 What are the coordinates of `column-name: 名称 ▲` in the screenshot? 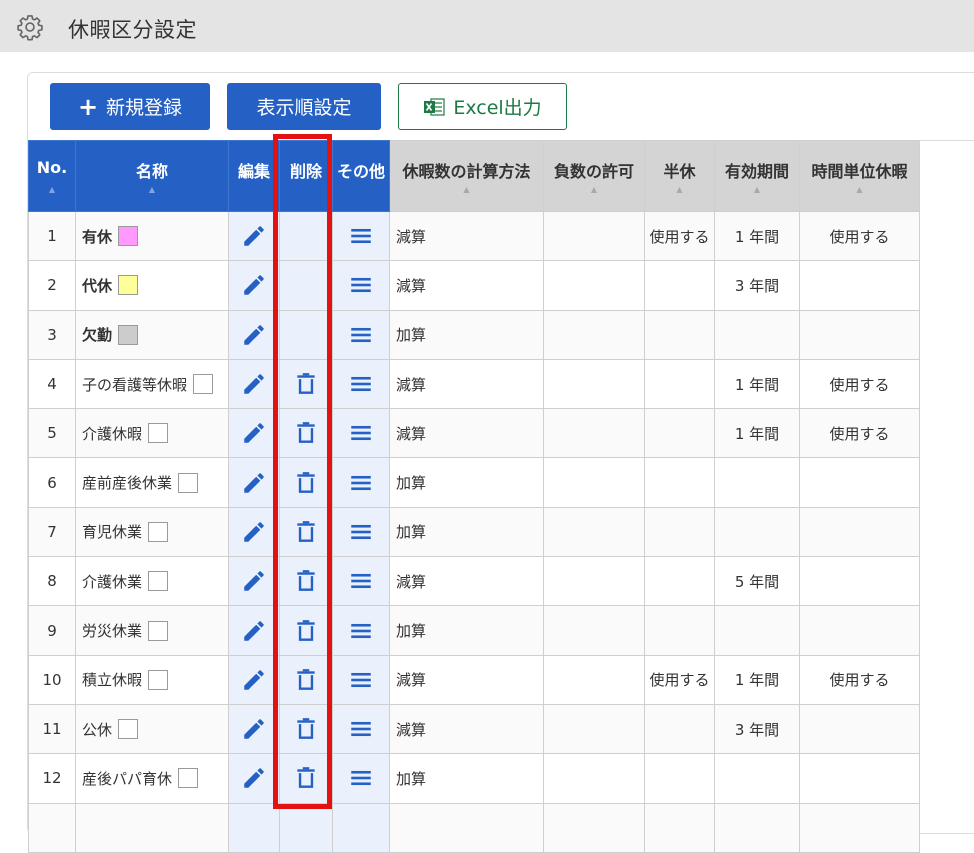 It's located at (152, 176).